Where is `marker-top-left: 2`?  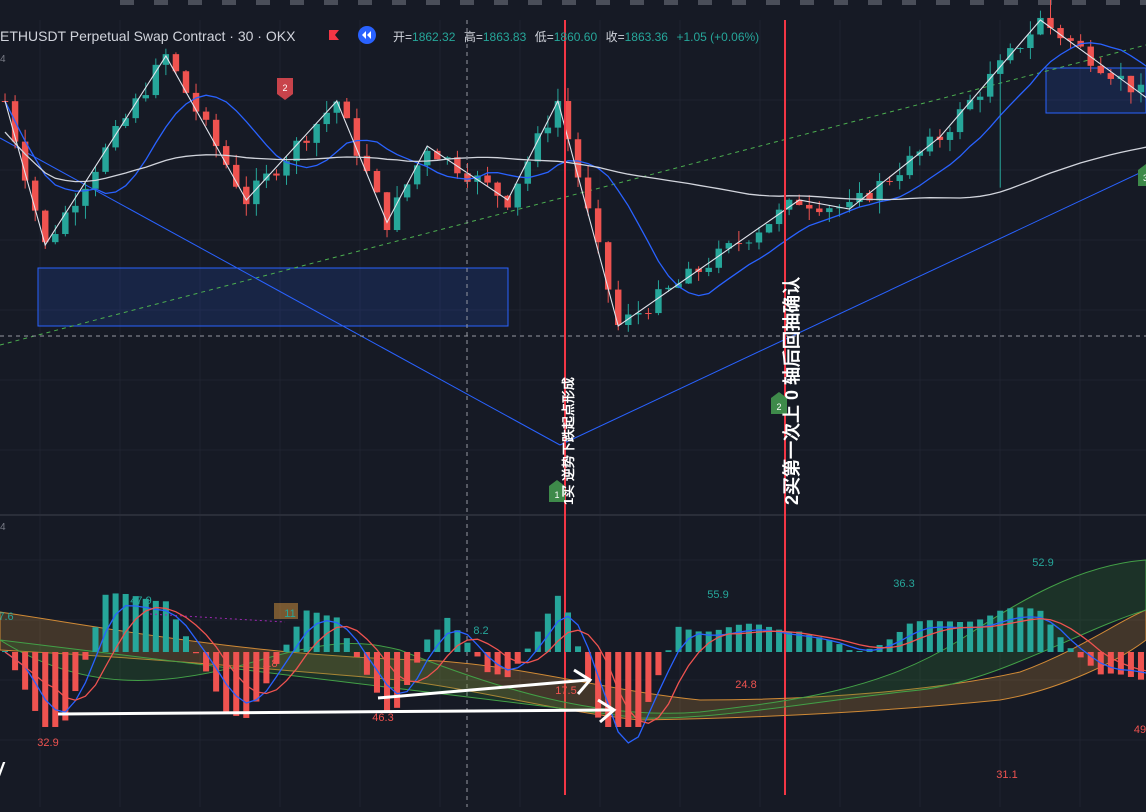 marker-top-left: 2 is located at coordinates (285, 89).